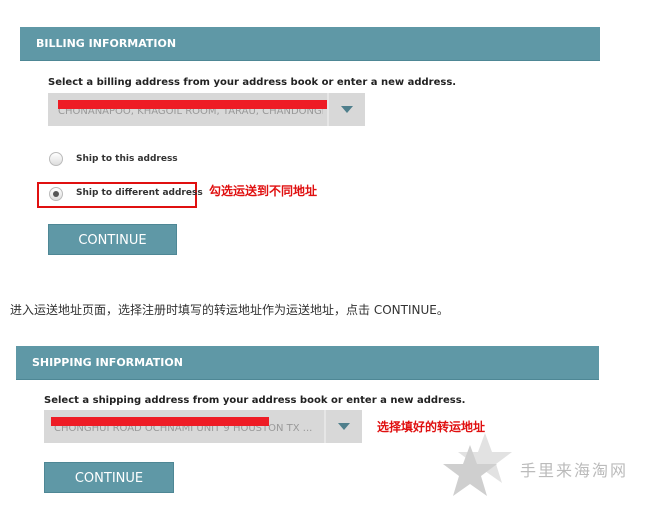  What do you see at coordinates (139, 193) in the screenshot?
I see `radio-label: Ship to different address` at bounding box center [139, 193].